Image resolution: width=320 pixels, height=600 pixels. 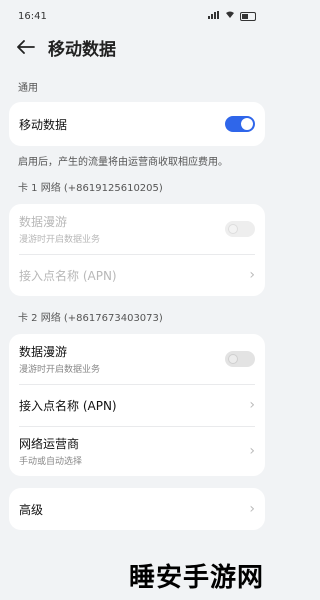 I want to click on mobile-data-toggle, so click(x=240, y=124).